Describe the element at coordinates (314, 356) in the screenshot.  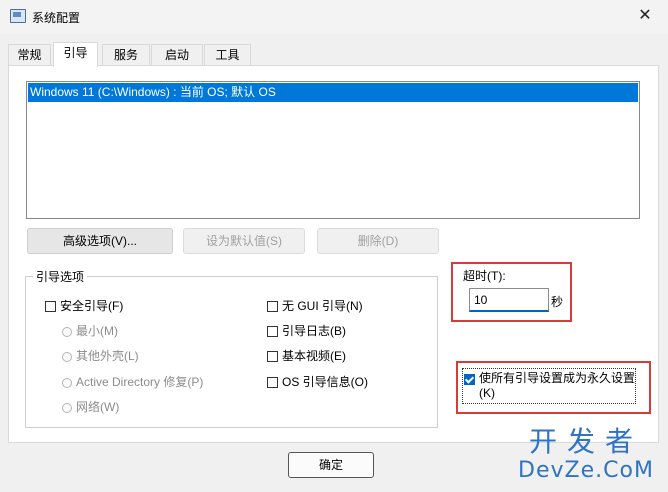
I see `base-video-label: 基本视频(E)` at that location.